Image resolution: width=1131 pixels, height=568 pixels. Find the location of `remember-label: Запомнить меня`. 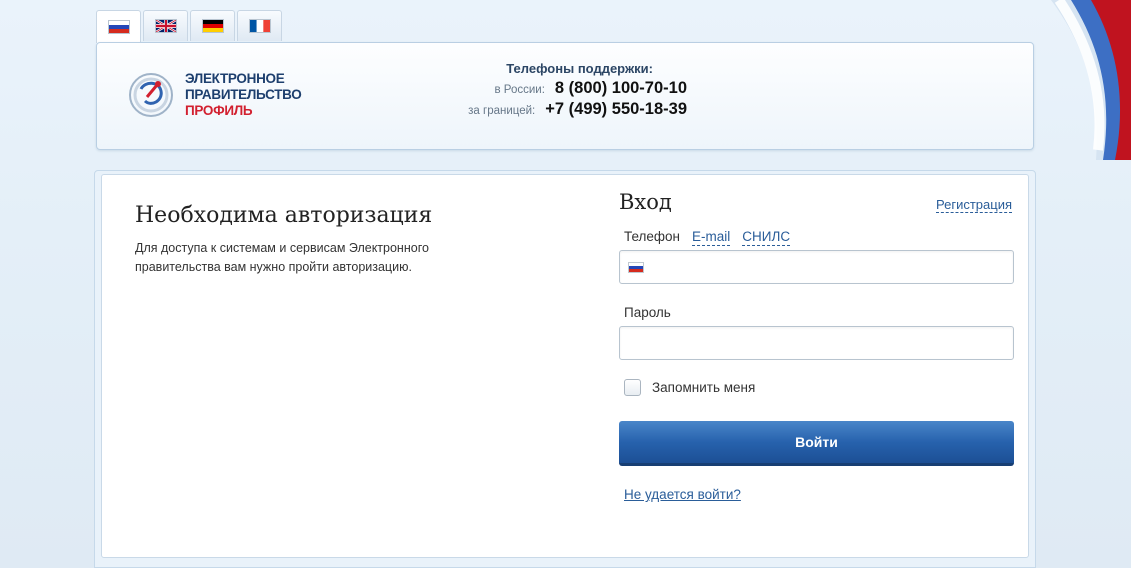

remember-label: Запомнить меня is located at coordinates (704, 387).